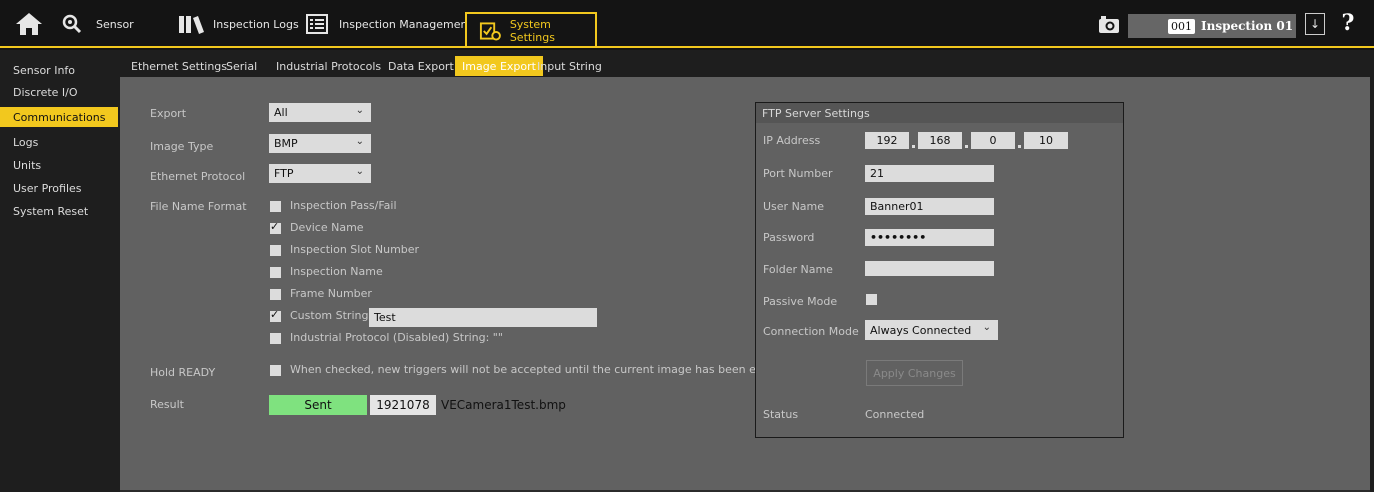 Image resolution: width=1374 pixels, height=492 pixels. I want to click on hold-ready-checkbox, so click(275, 370).